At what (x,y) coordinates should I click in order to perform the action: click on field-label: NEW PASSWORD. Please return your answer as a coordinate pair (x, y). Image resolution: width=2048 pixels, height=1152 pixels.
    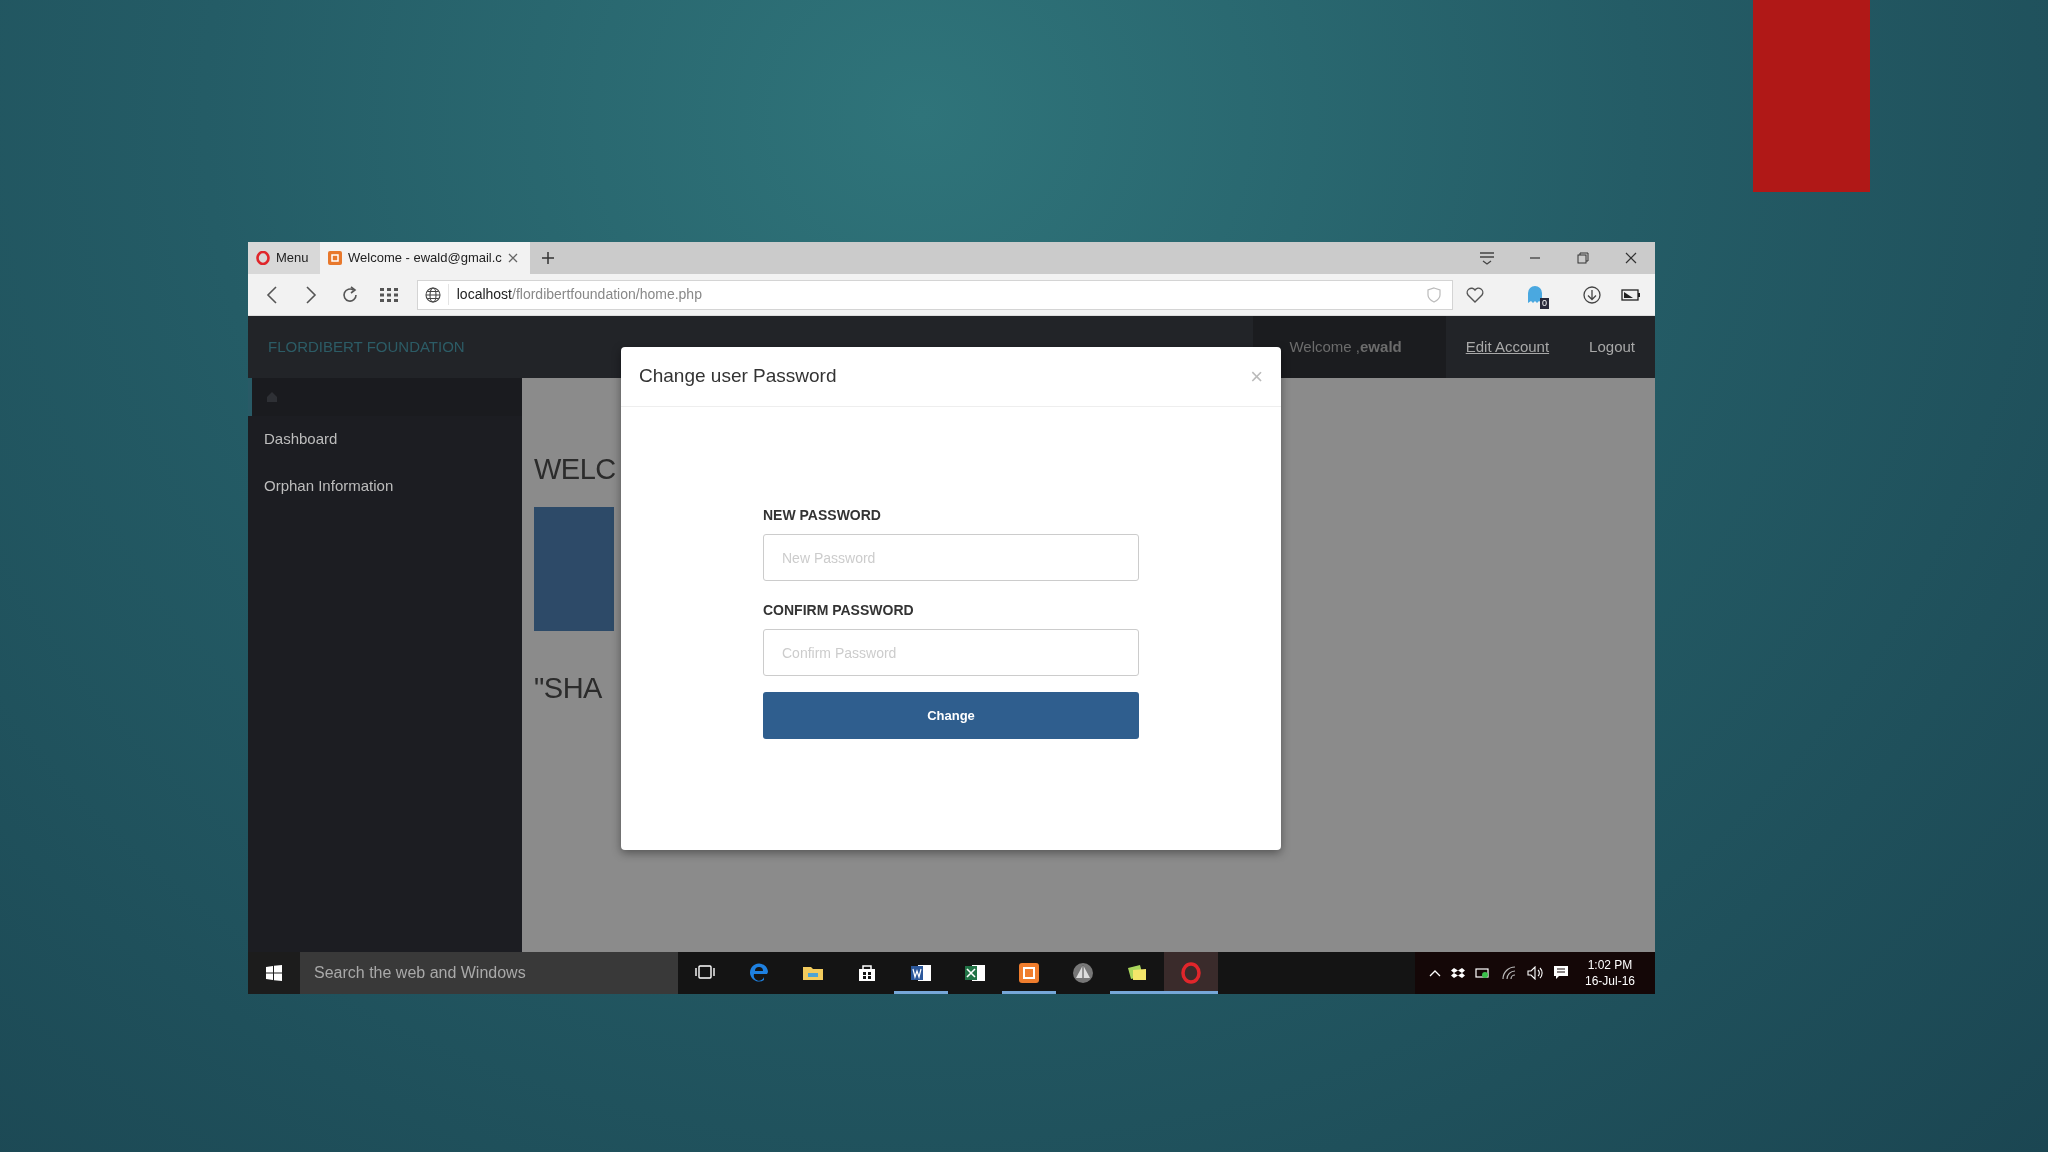
    Looking at the image, I should click on (822, 515).